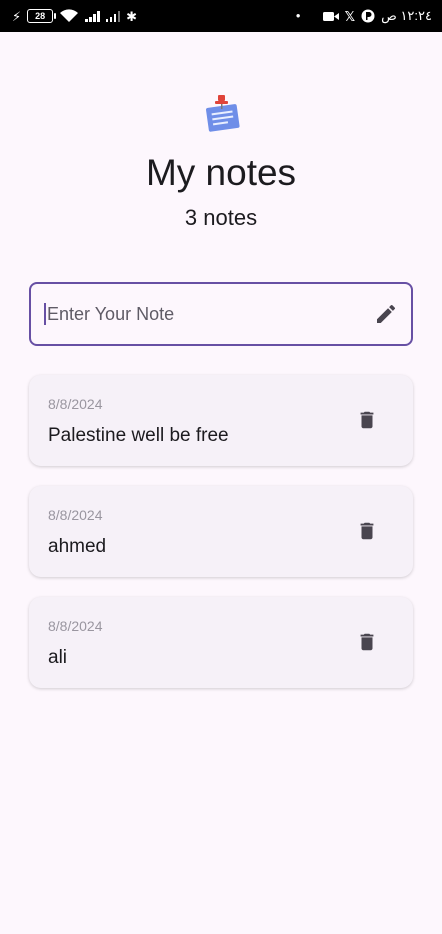 Image resolution: width=442 pixels, height=934 pixels. What do you see at coordinates (69, 15) in the screenshot?
I see `wifi-icon` at bounding box center [69, 15].